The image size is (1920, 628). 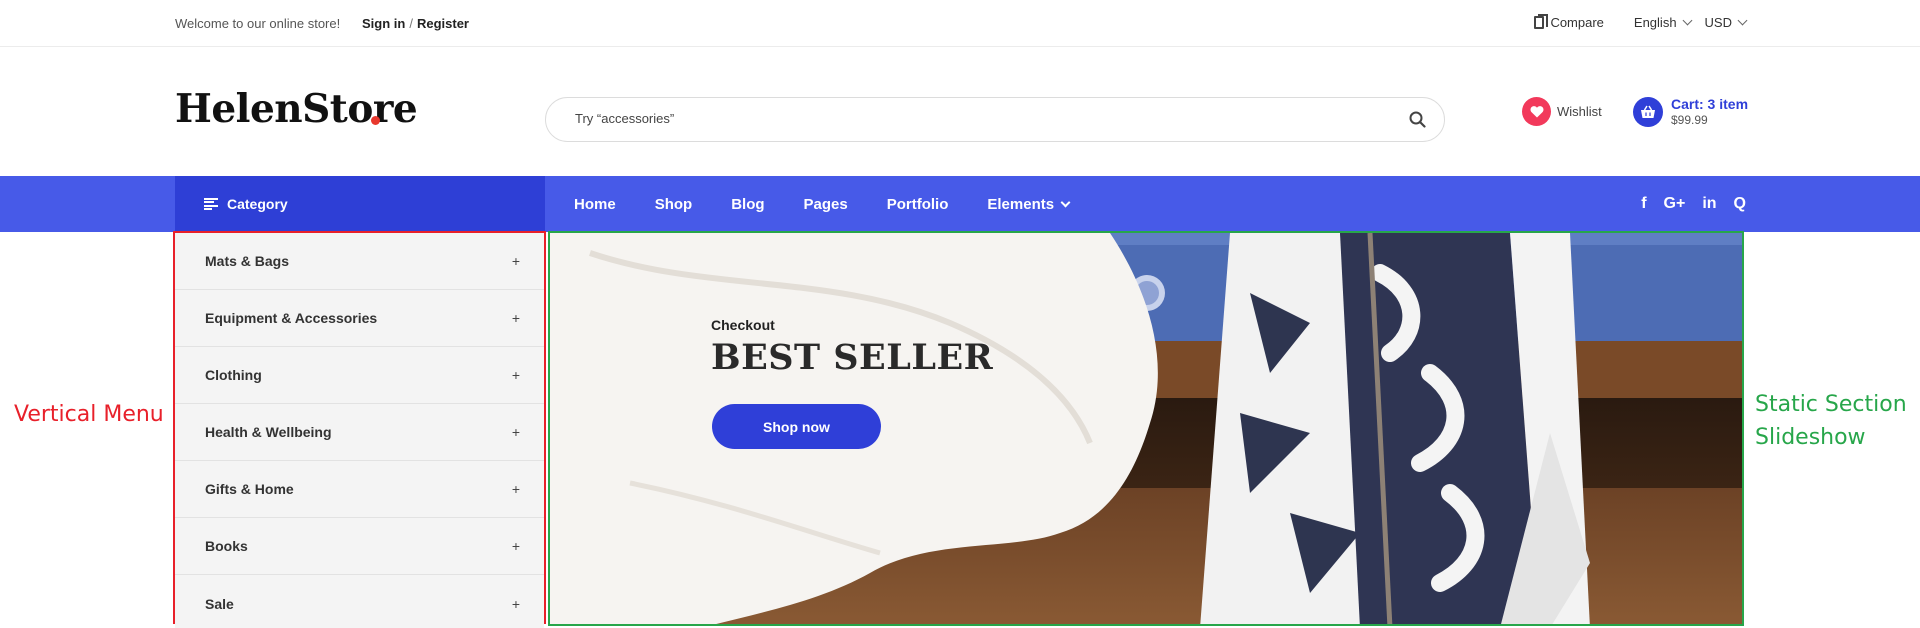 What do you see at coordinates (360, 204) in the screenshot?
I see `category-toggle: Category` at bounding box center [360, 204].